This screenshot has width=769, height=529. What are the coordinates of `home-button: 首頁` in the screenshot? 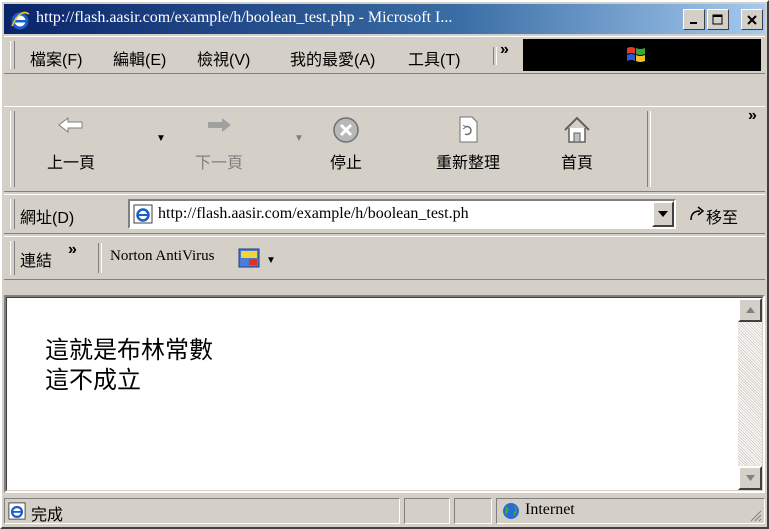 It's located at (577, 141).